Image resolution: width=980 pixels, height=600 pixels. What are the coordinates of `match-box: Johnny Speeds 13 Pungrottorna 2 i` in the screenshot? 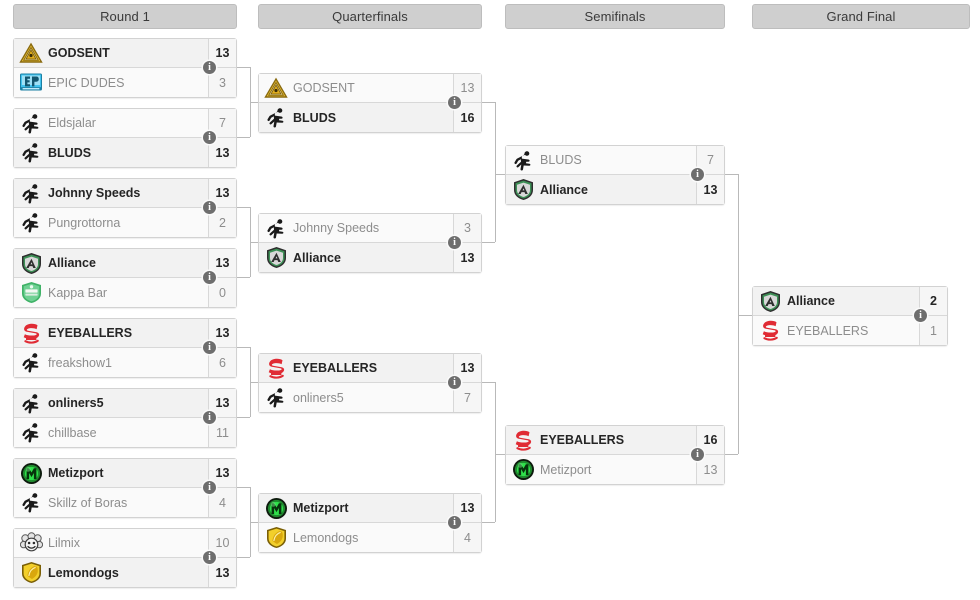 It's located at (125, 208).